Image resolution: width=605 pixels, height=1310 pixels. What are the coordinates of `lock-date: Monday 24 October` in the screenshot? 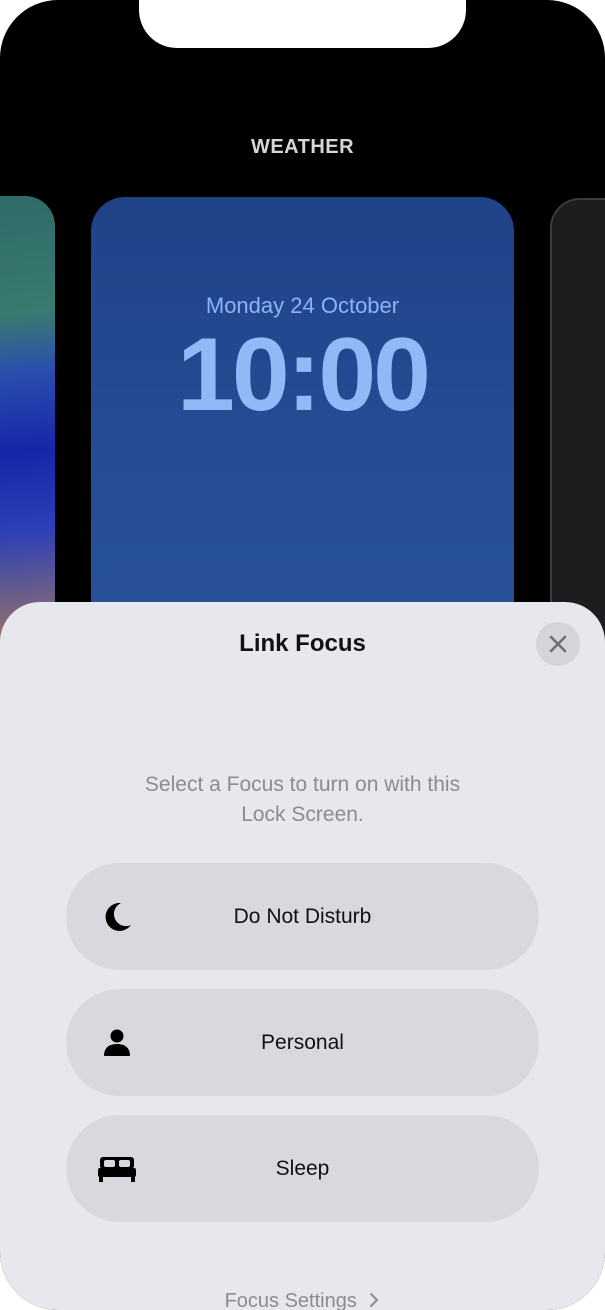 It's located at (302, 305).